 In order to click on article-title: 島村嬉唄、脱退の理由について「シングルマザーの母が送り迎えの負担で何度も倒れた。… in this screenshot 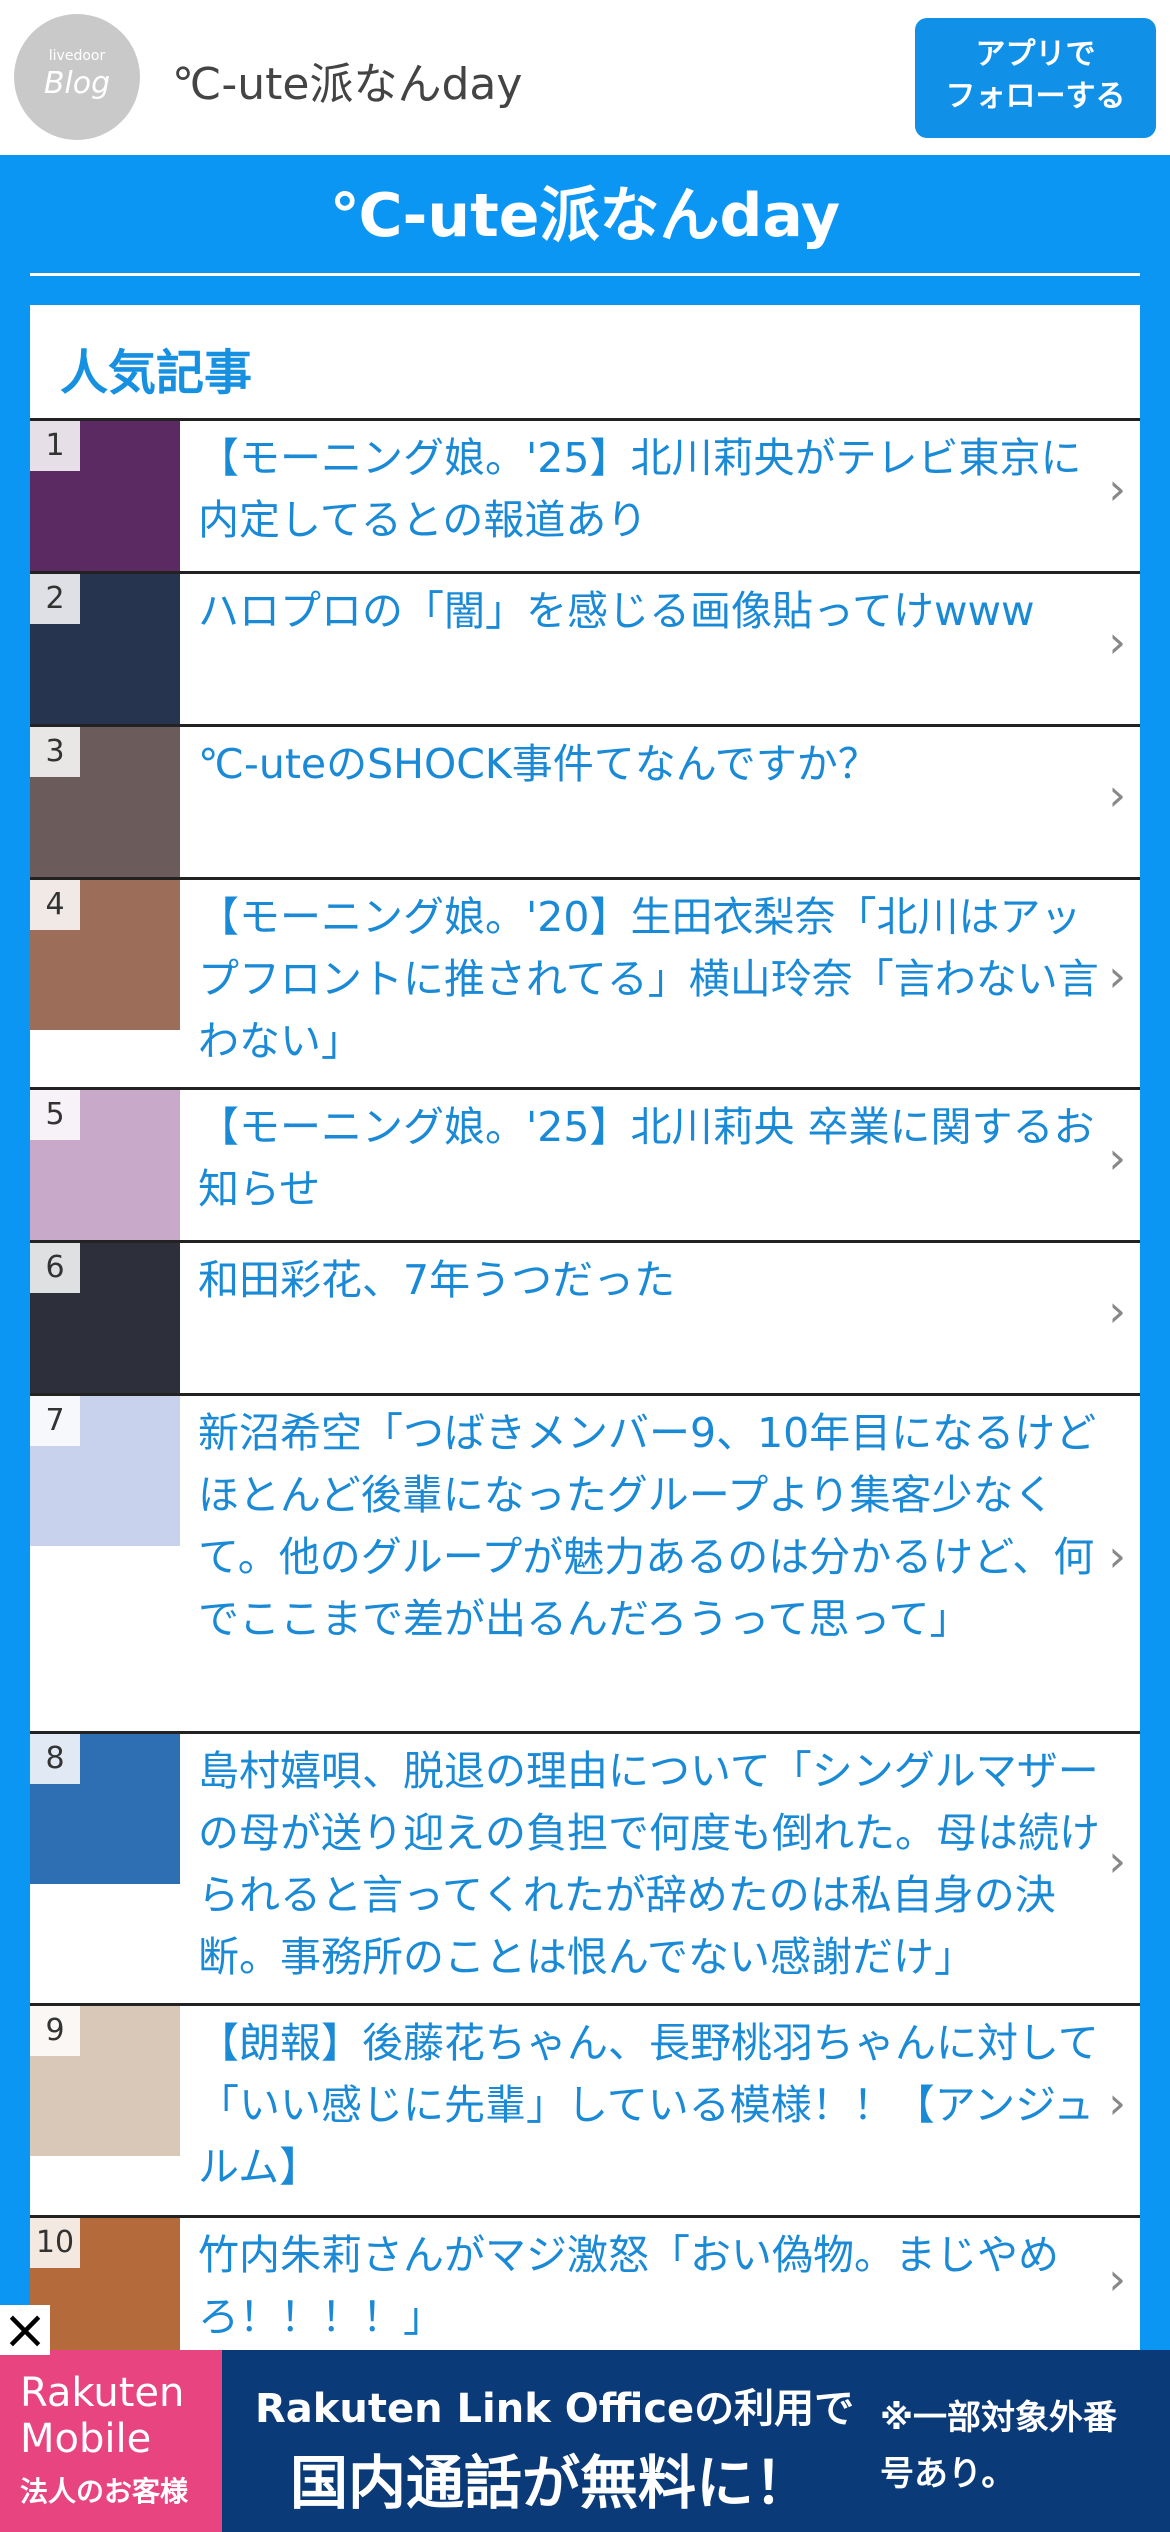, I will do `click(658, 1864)`.